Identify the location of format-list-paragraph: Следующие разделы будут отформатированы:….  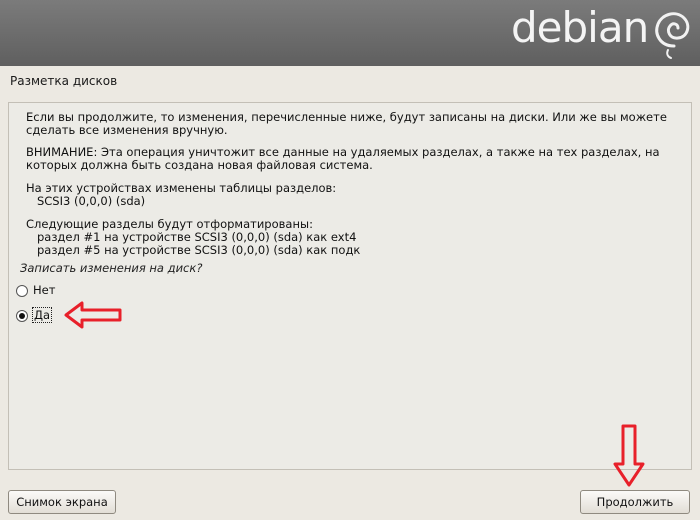
(193, 237).